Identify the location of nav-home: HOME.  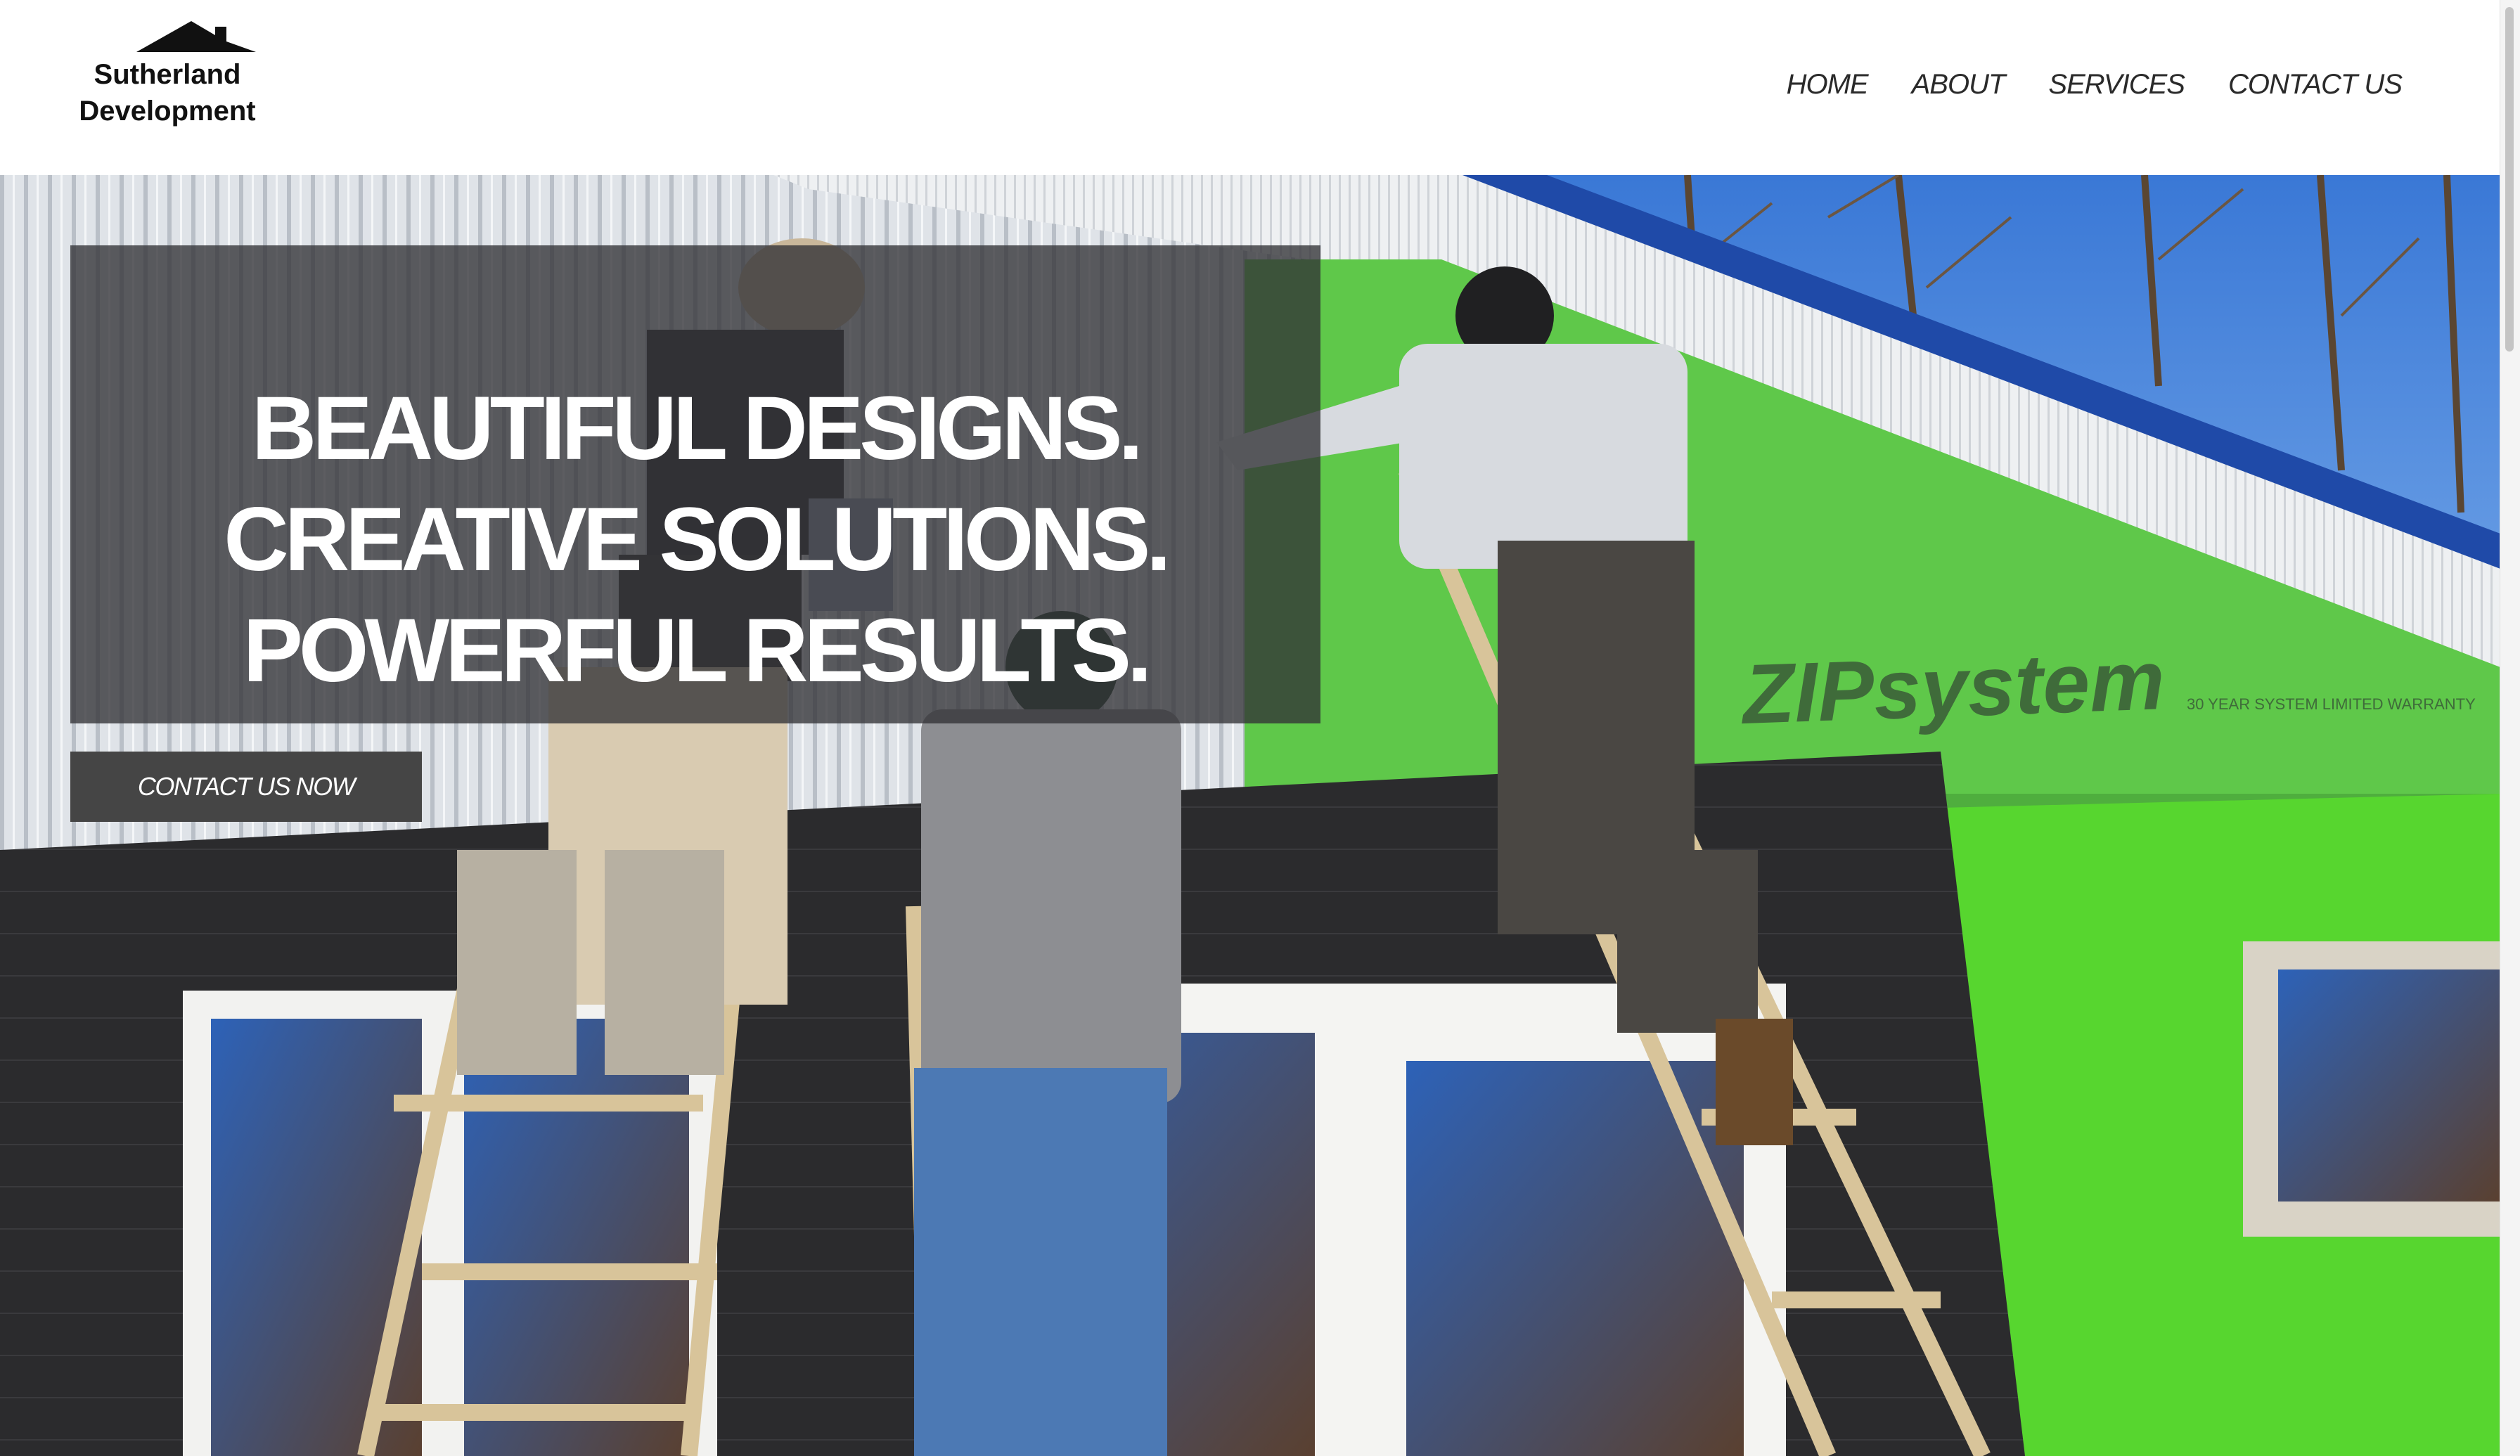
(1828, 85).